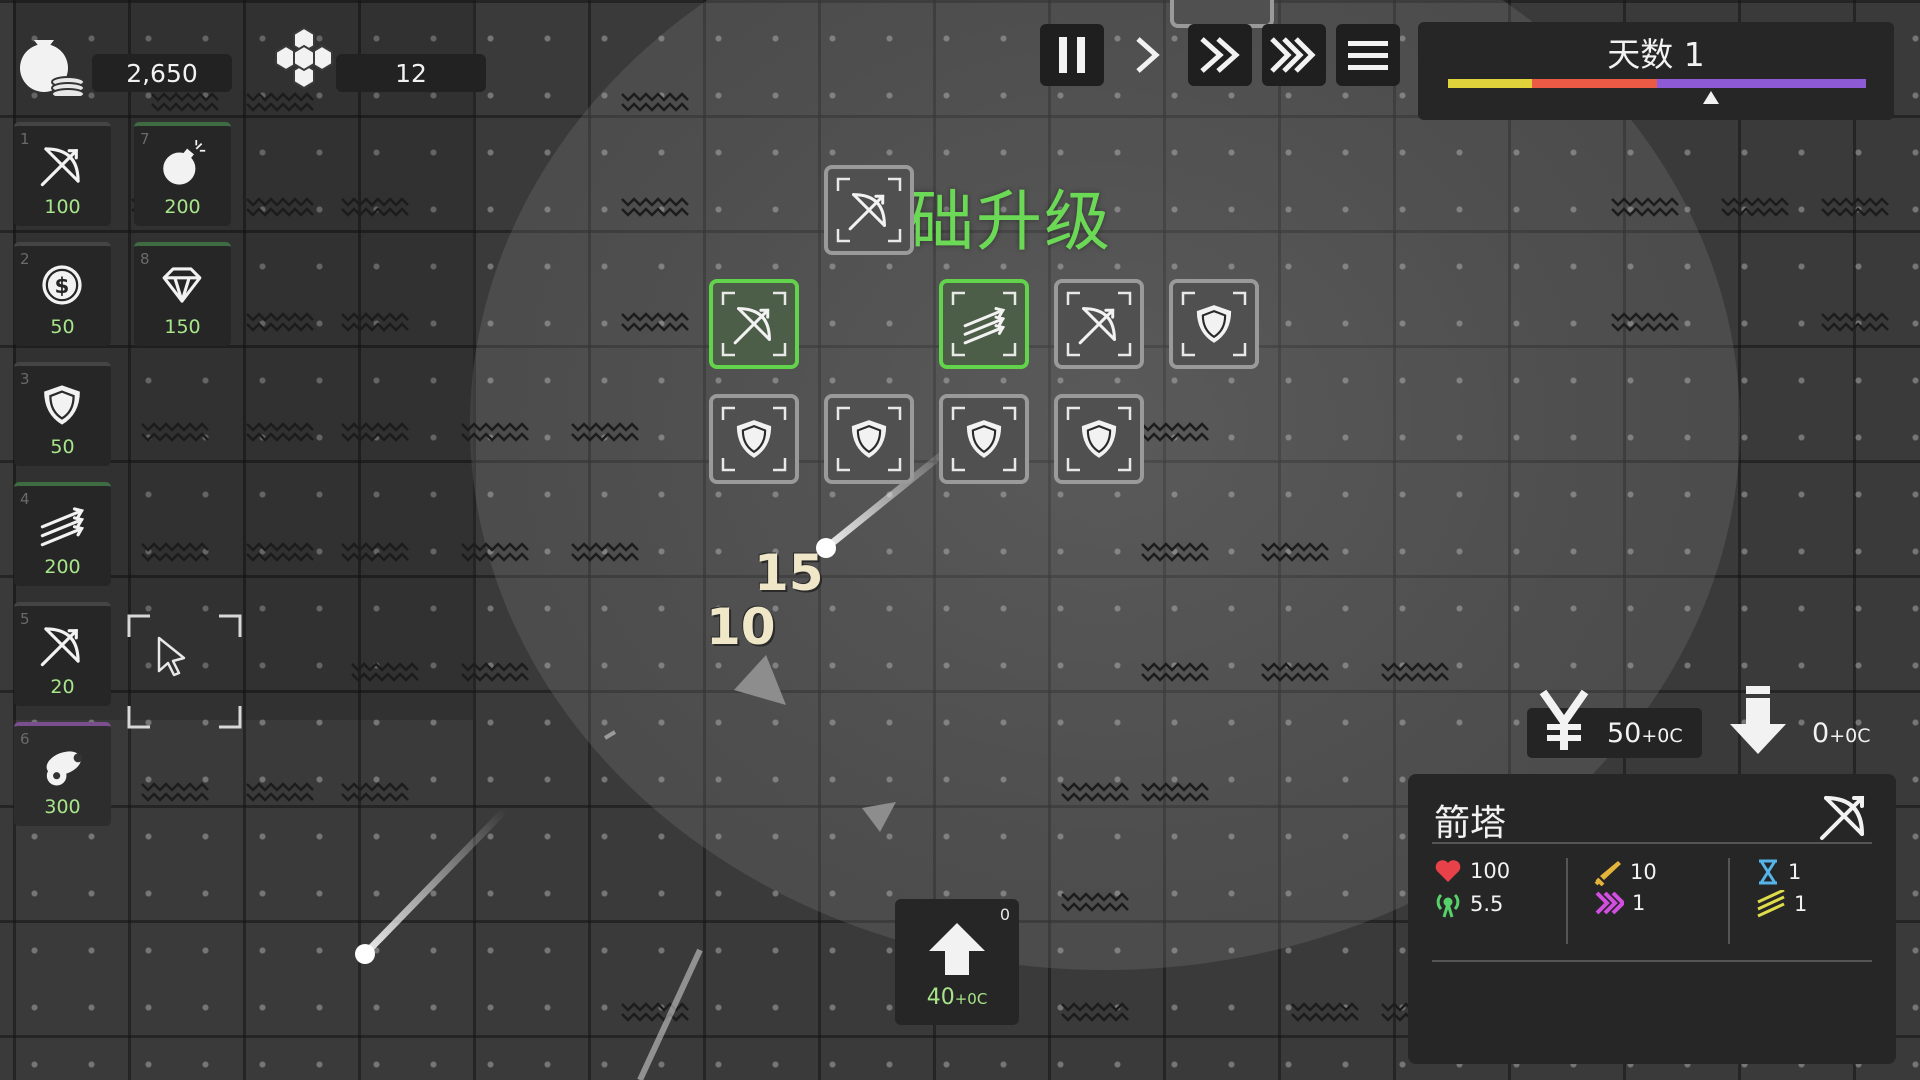 Image resolution: width=1920 pixels, height=1080 pixels. What do you see at coordinates (62, 207) in the screenshot?
I see `shop-price: 100` at bounding box center [62, 207].